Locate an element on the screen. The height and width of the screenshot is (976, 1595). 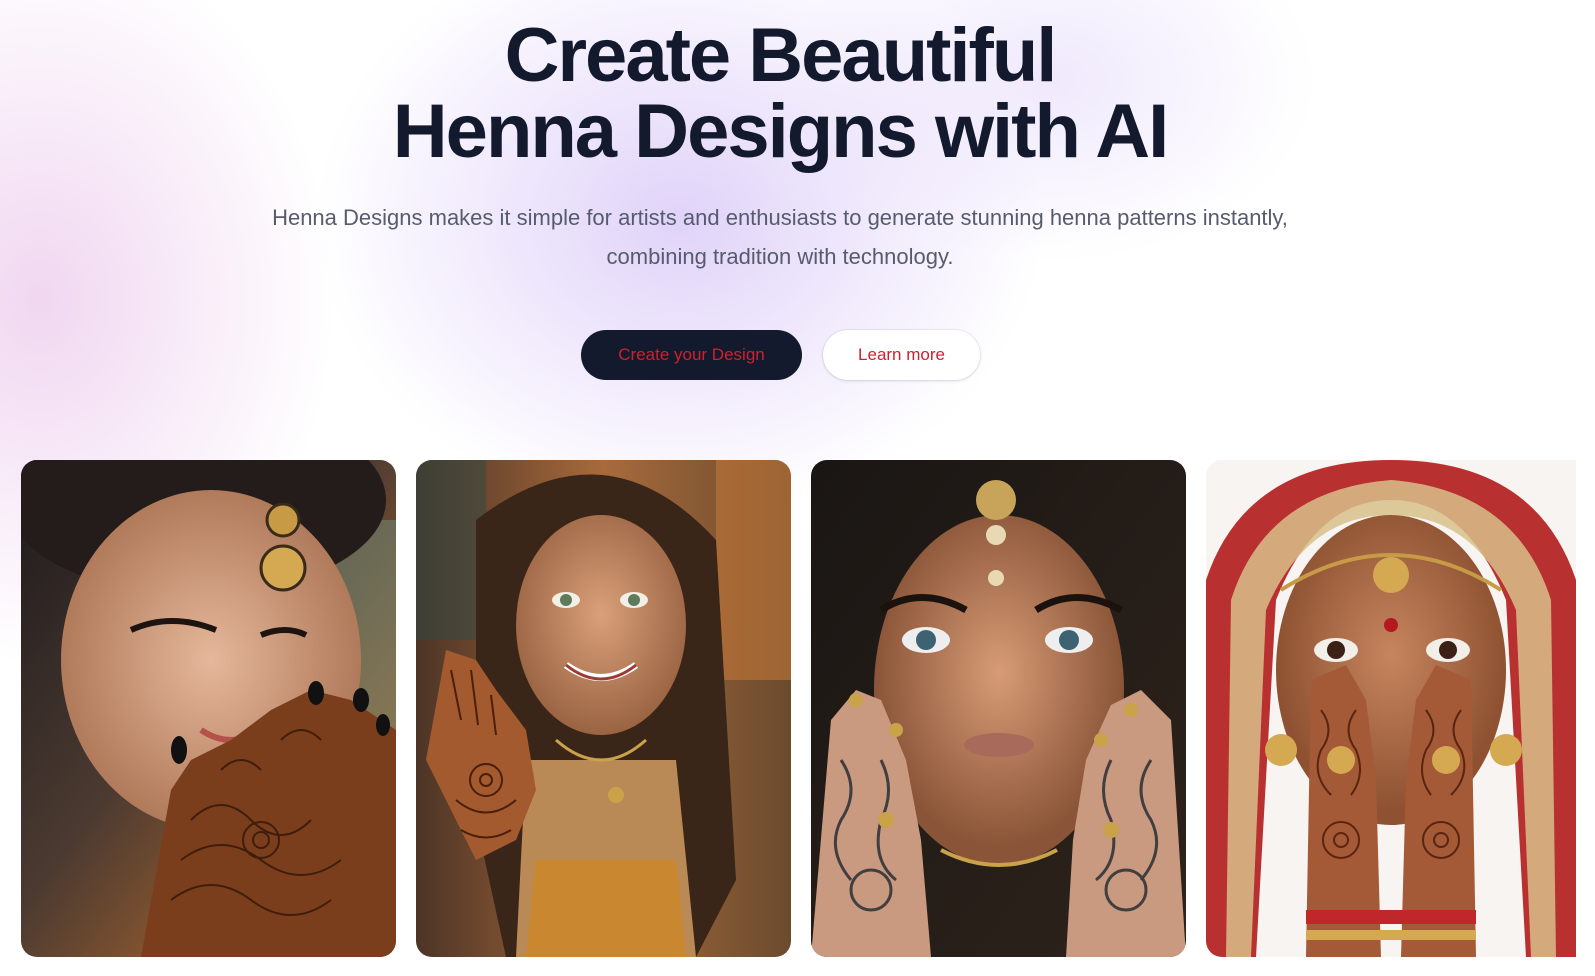
create-design-button: Create your Design is located at coordinates (691, 355).